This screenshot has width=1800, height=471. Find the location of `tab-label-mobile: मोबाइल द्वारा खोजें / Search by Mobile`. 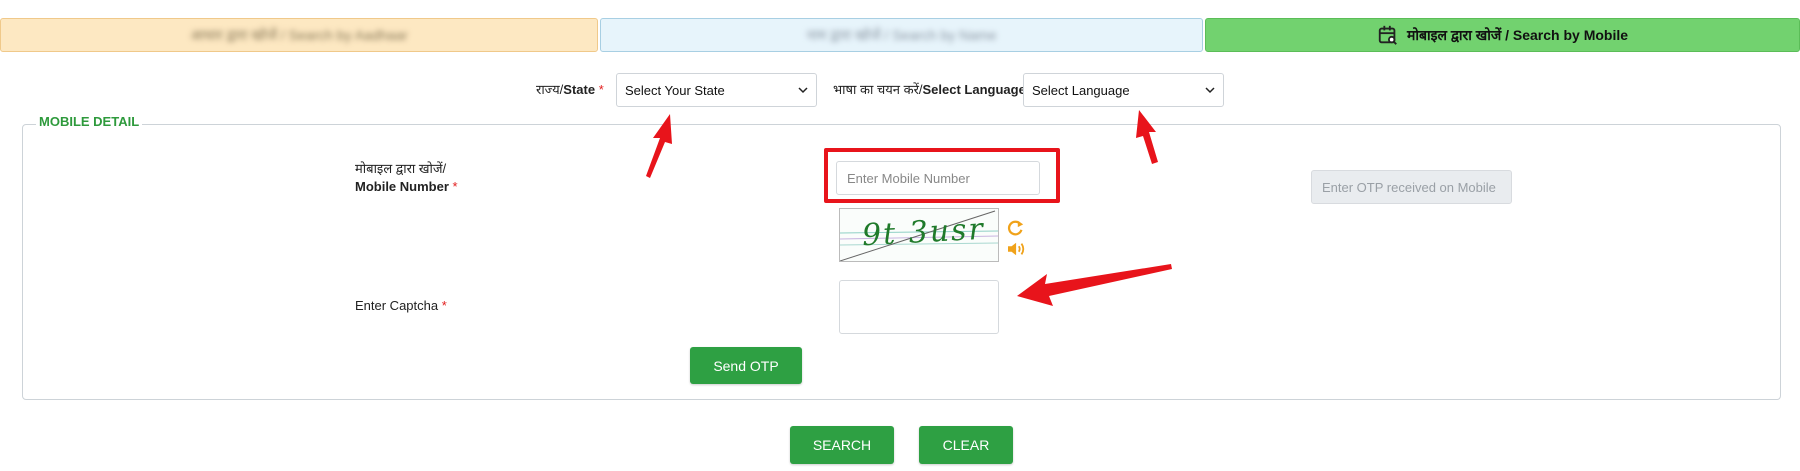

tab-label-mobile: मोबाइल द्वारा खोजें / Search by Mobile is located at coordinates (1517, 34).